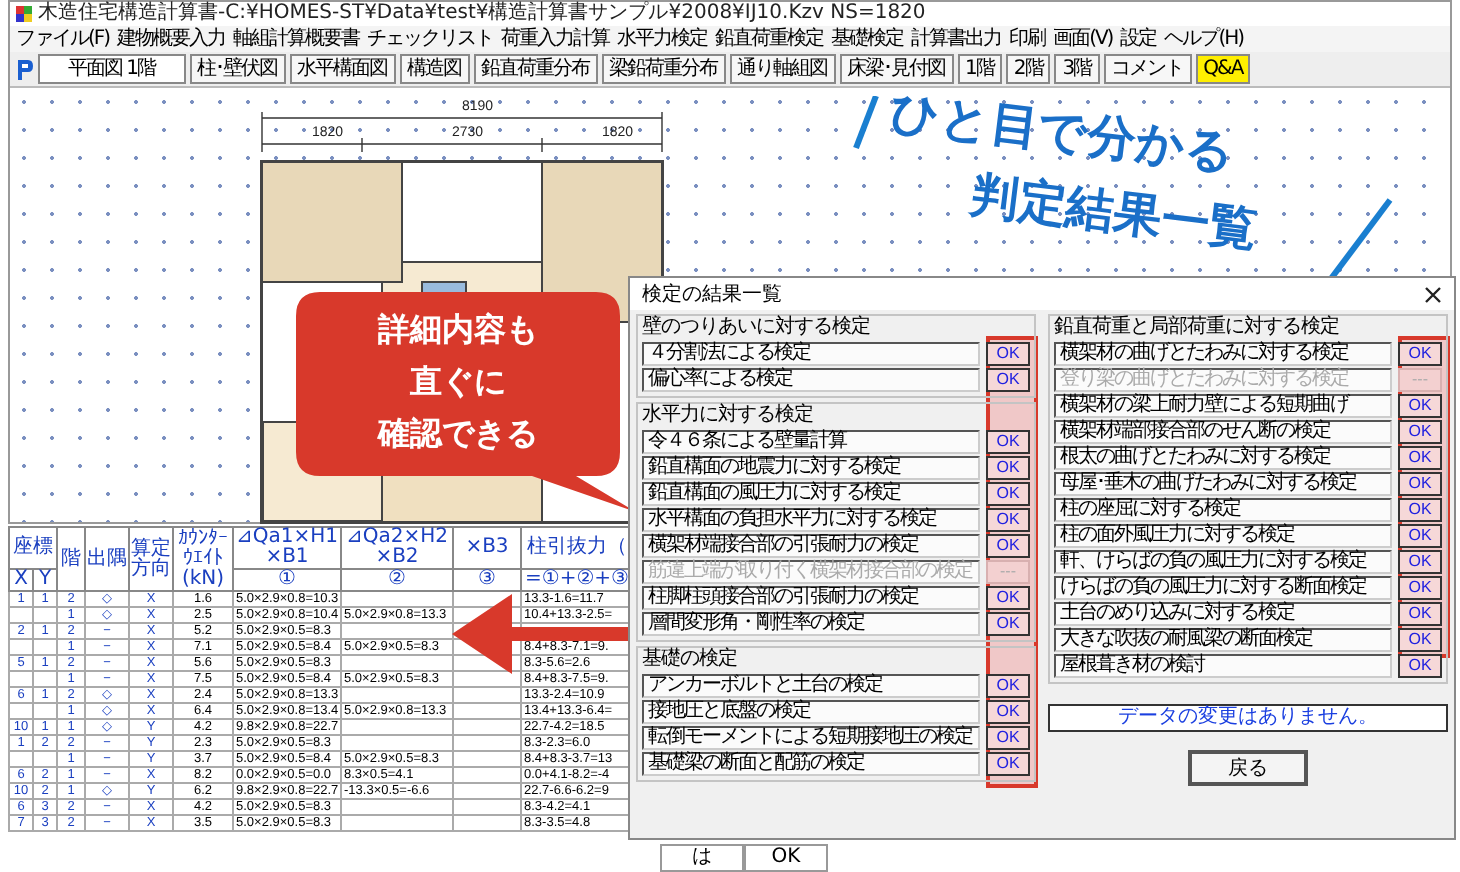 This screenshot has width=1460, height=872. I want to click on check-label: 根太の曲げとたわみに対する検定, so click(1223, 458).